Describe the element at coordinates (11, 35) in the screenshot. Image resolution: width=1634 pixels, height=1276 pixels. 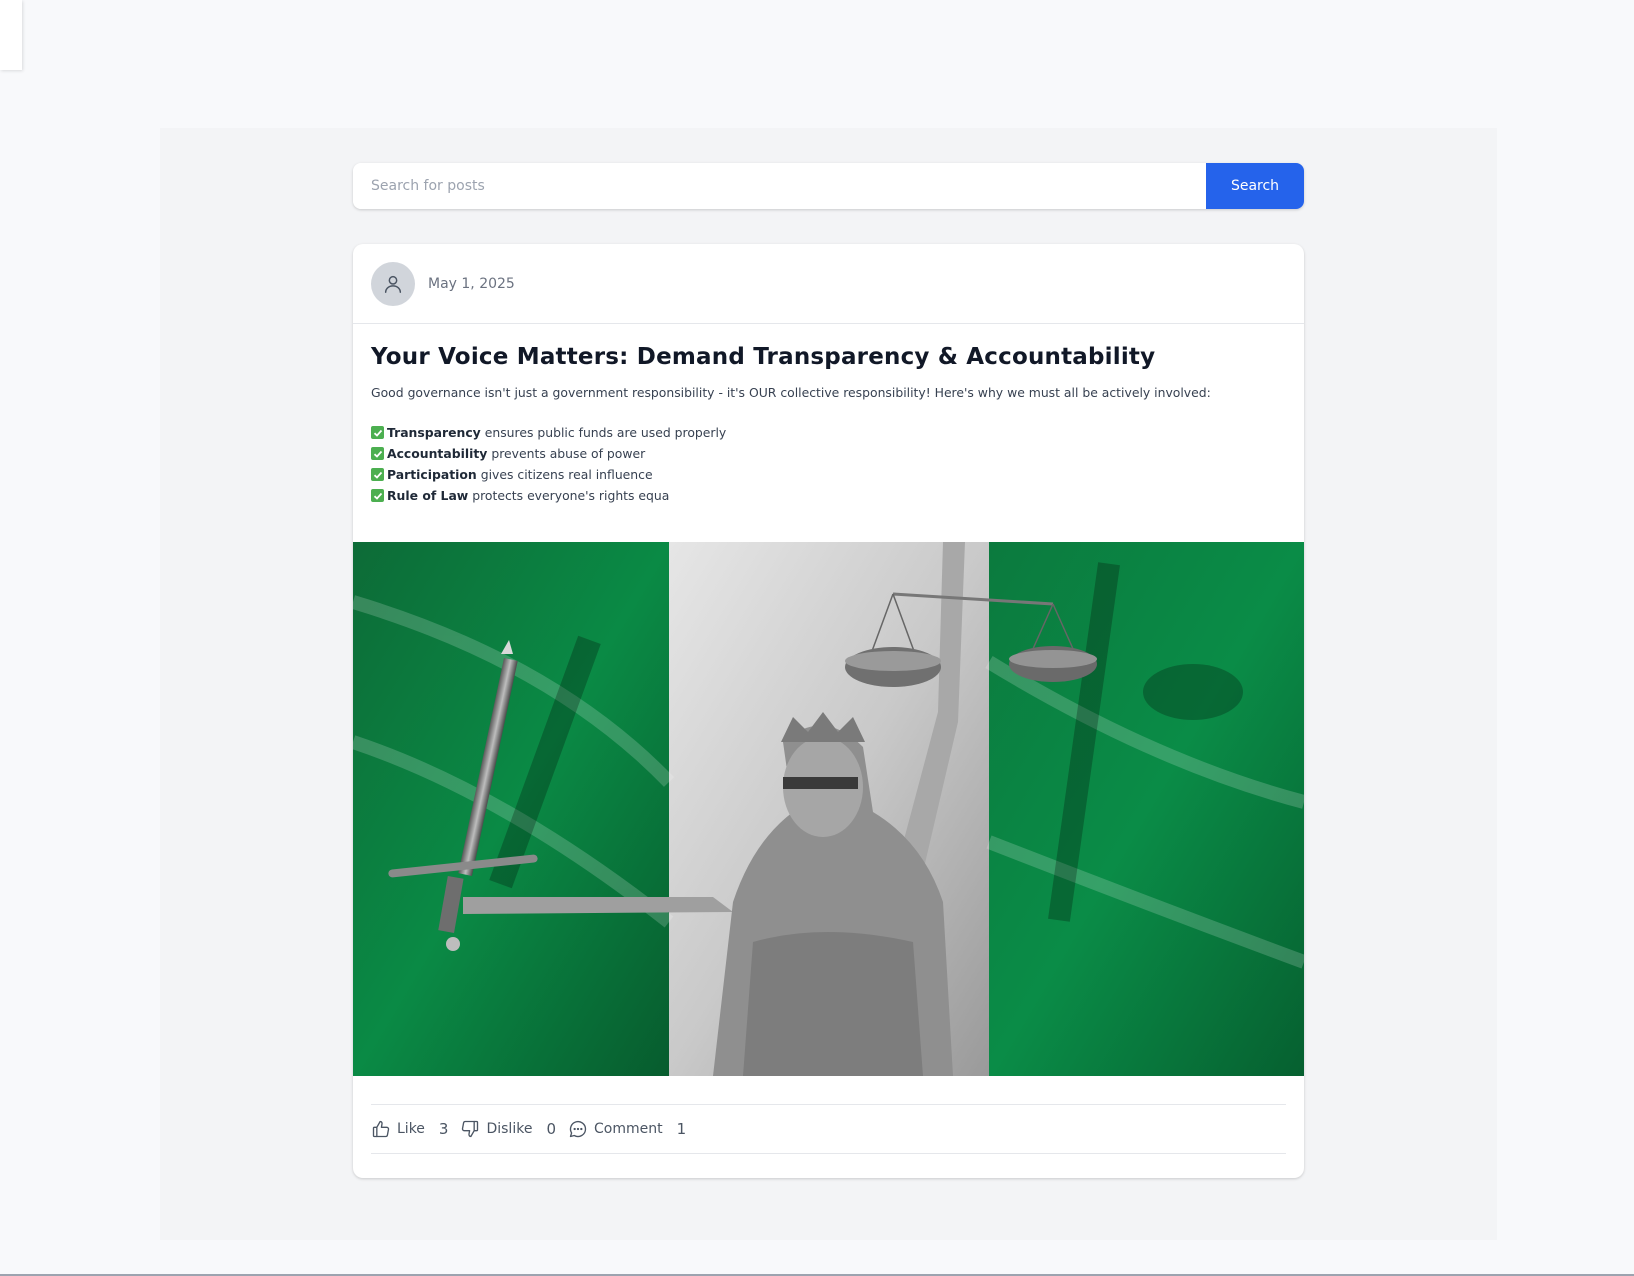
I see `corner-tab` at that location.